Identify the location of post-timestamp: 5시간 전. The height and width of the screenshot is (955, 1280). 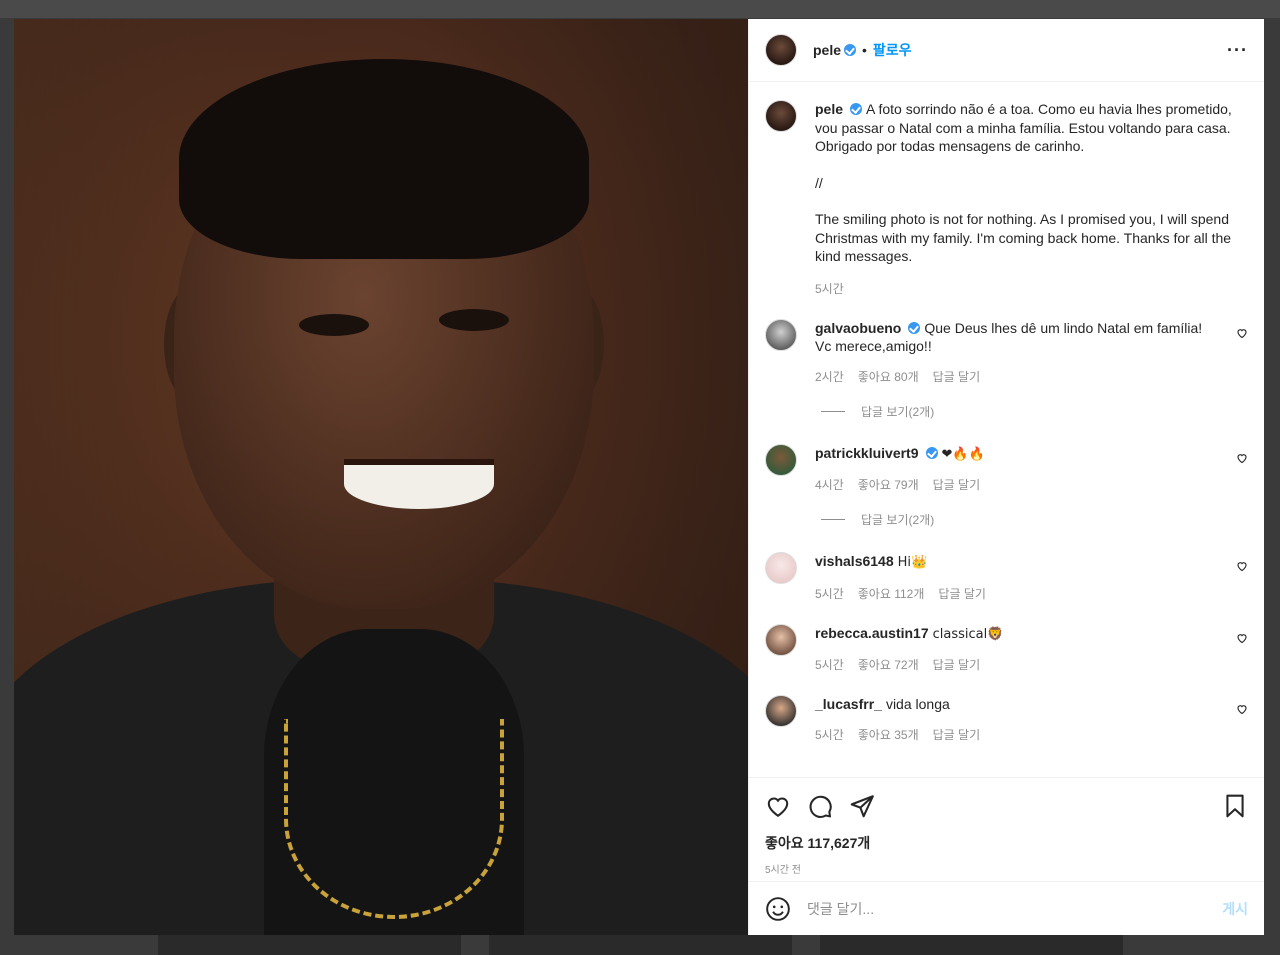
(1006, 867).